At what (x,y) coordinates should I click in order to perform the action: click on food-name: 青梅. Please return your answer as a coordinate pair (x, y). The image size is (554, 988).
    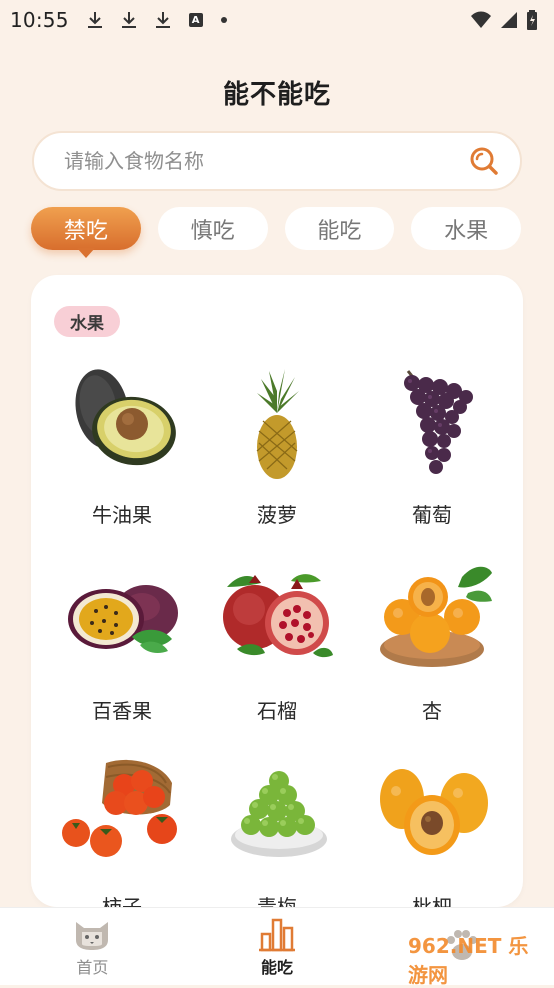
    Looking at the image, I should click on (277, 901).